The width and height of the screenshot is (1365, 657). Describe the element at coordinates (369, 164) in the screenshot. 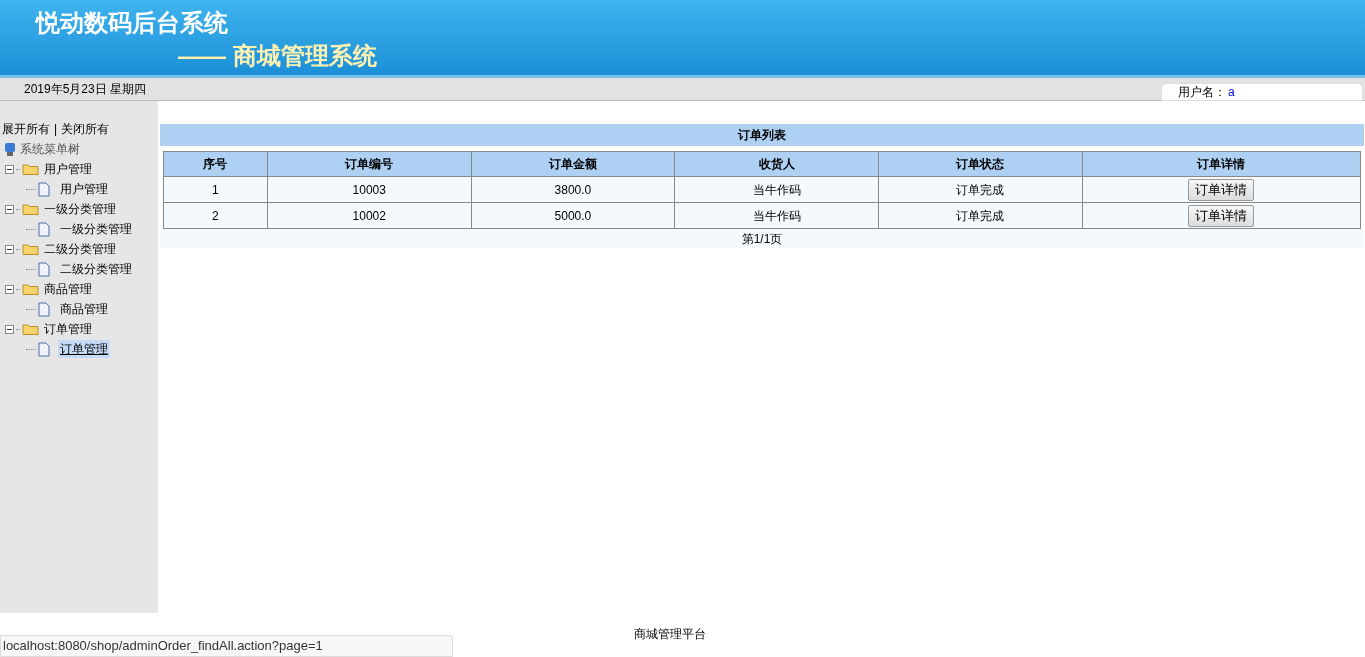

I see `column-header: 订单编号` at that location.